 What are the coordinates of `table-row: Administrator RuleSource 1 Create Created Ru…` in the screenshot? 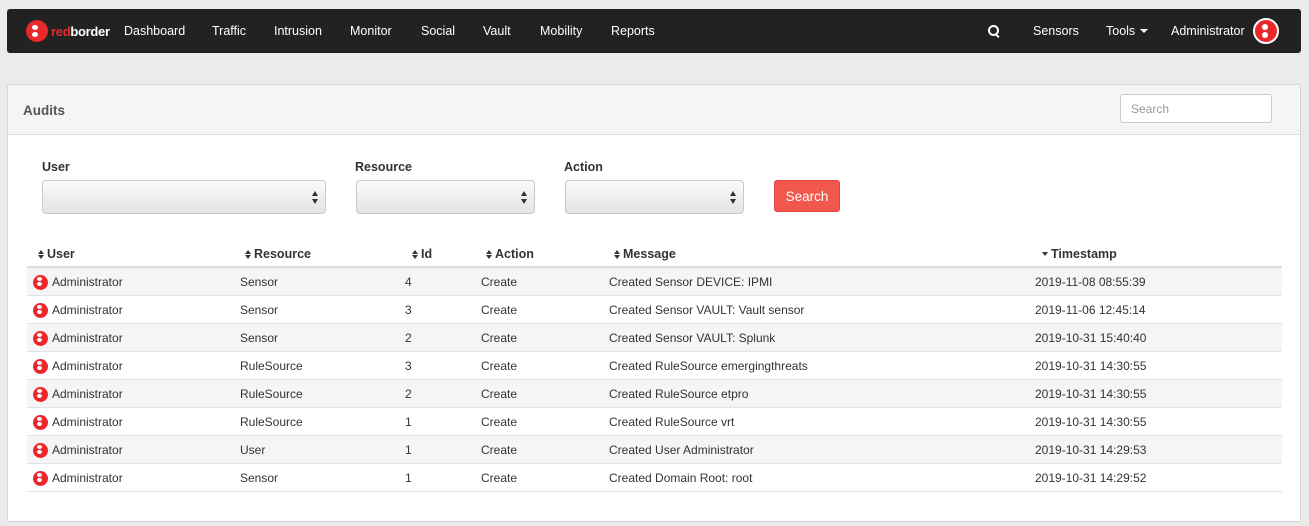 It's located at (654, 422).